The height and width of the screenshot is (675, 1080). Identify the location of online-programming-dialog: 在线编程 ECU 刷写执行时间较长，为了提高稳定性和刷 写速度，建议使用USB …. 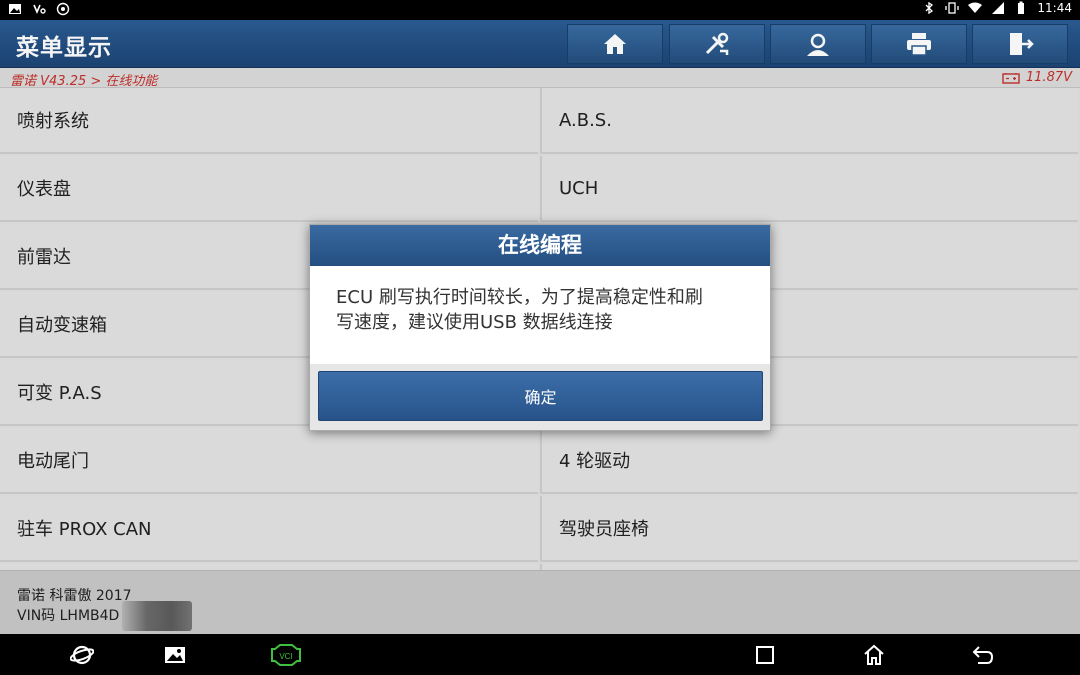
(540, 327).